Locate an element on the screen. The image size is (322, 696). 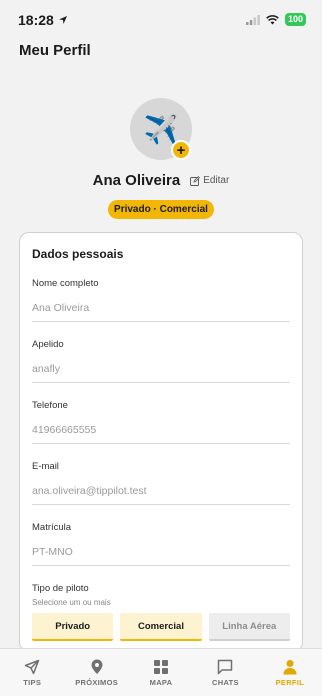
tab-tips: TIPS is located at coordinates (32, 672).